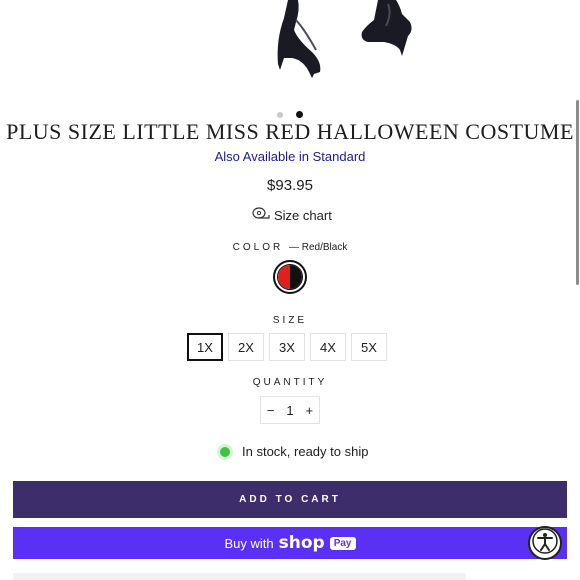  What do you see at coordinates (369, 347) in the screenshot?
I see `size-option-5x: 5X` at bounding box center [369, 347].